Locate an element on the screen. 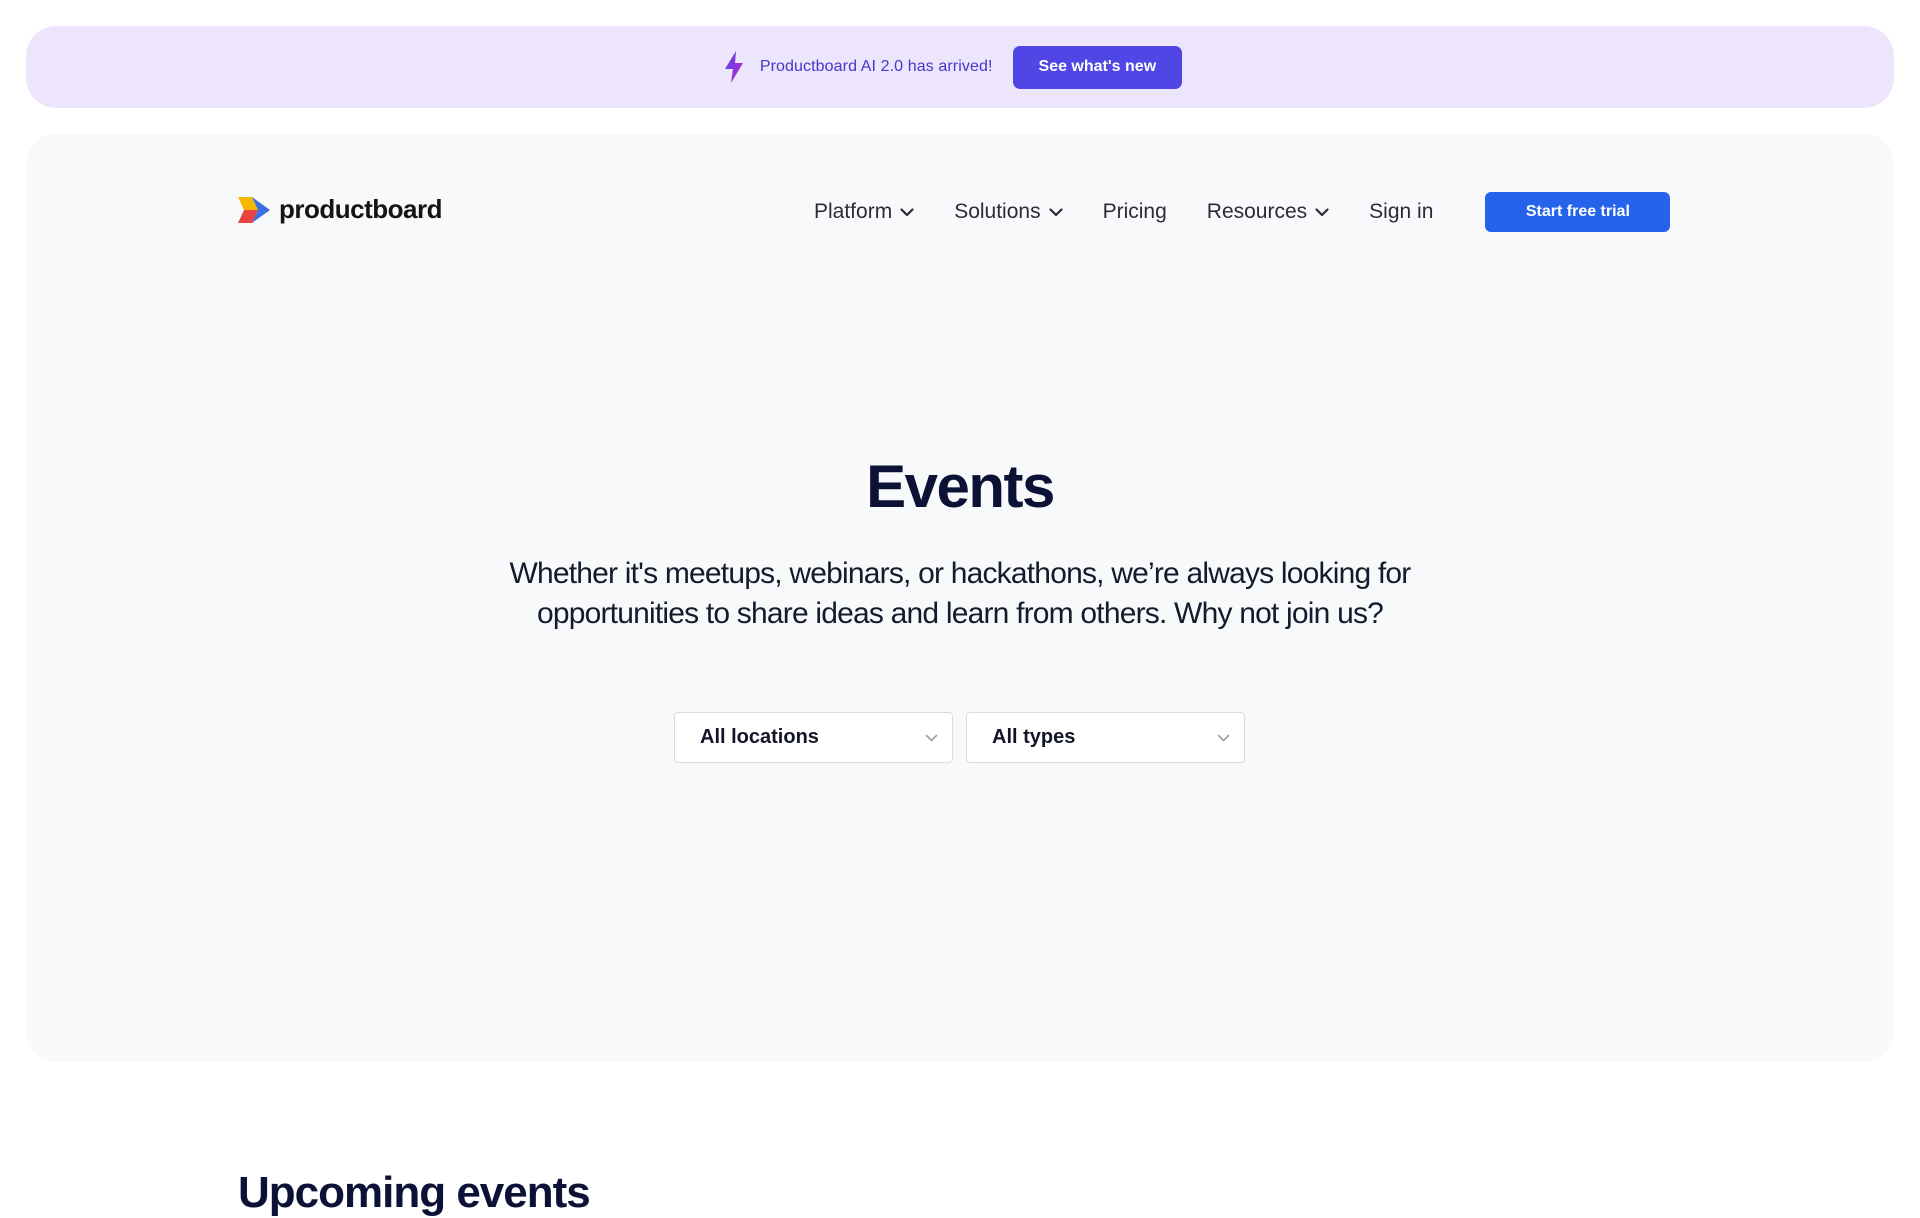 Image resolution: width=1920 pixels, height=1218 pixels. start-free-trial-button: Start free trial is located at coordinates (1578, 212).